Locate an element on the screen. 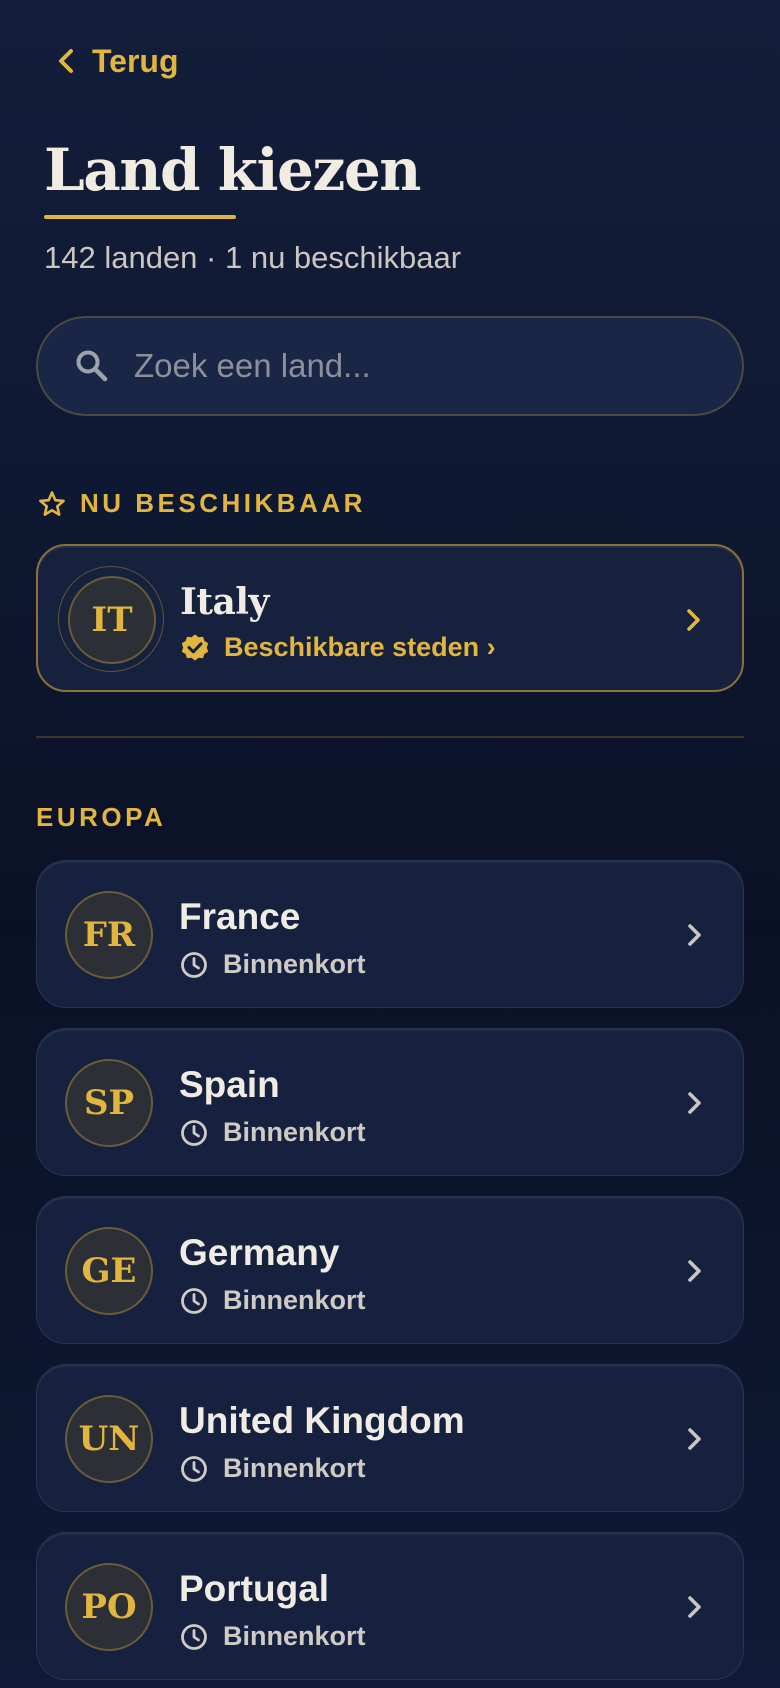 The height and width of the screenshot is (1688, 780). country-name: Germany is located at coordinates (259, 1252).